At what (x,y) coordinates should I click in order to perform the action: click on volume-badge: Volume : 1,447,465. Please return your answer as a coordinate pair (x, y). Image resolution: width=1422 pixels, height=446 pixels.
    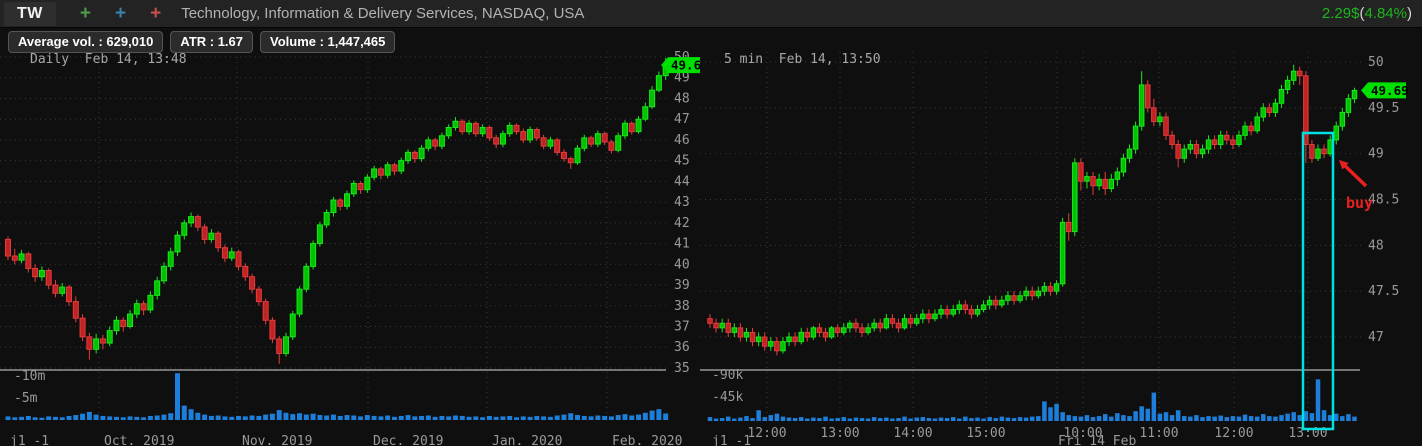
    Looking at the image, I should click on (328, 42).